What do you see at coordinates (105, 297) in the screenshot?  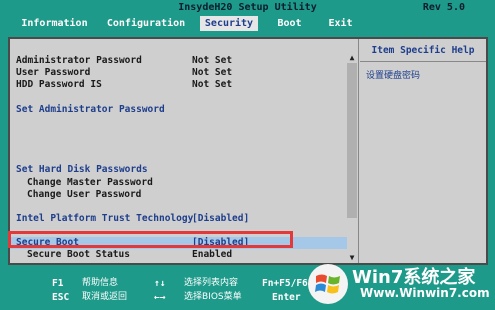 I see `esc-desc: 取消或返回` at bounding box center [105, 297].